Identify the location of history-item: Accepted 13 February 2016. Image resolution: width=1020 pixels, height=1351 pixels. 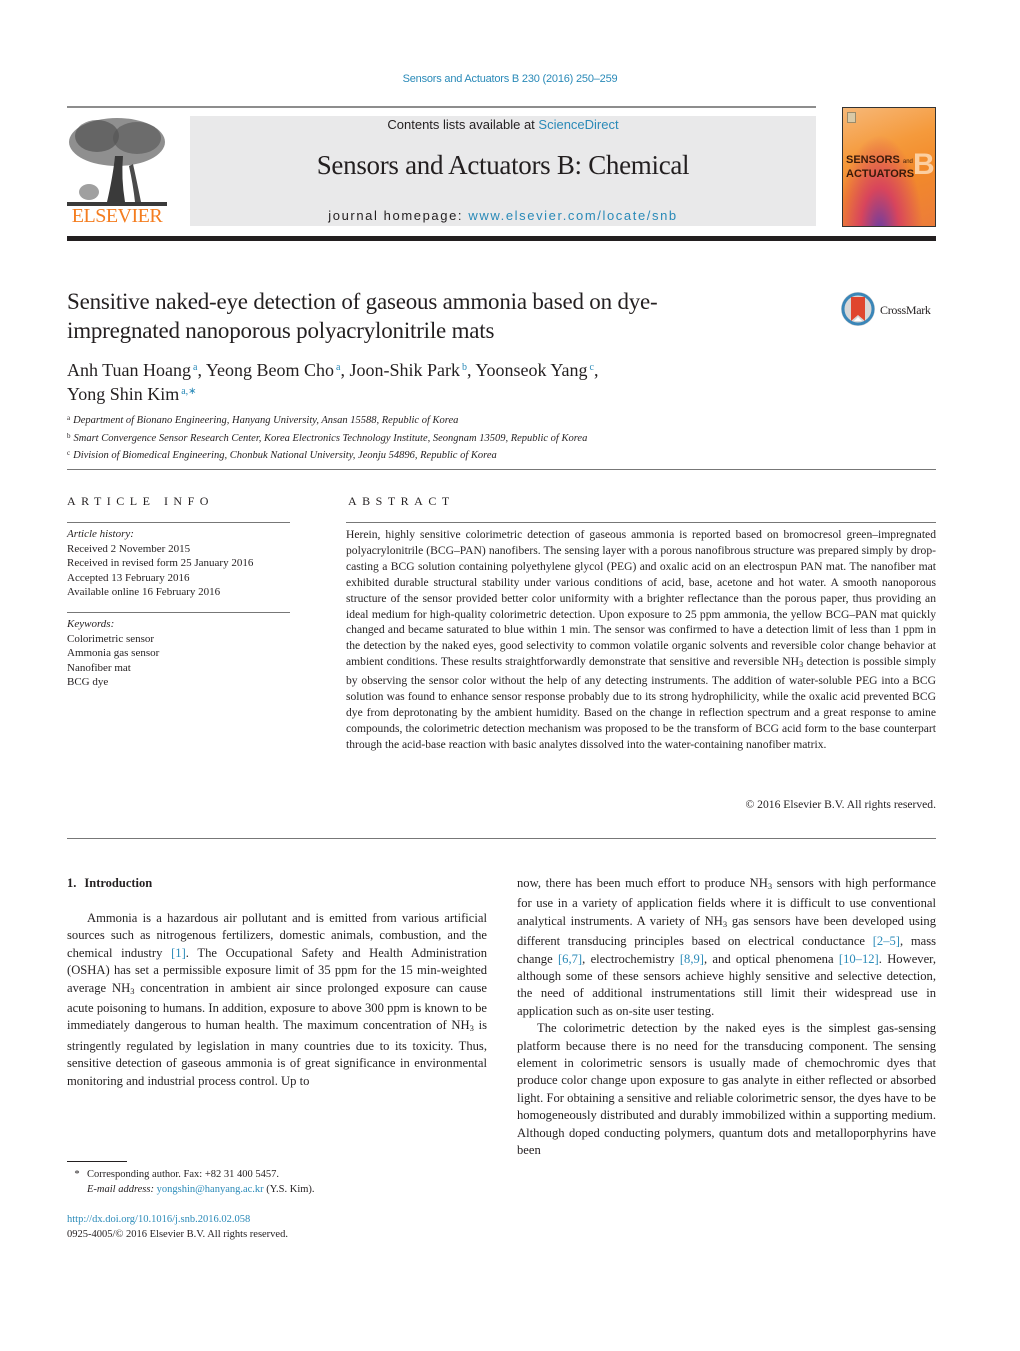
(128, 577).